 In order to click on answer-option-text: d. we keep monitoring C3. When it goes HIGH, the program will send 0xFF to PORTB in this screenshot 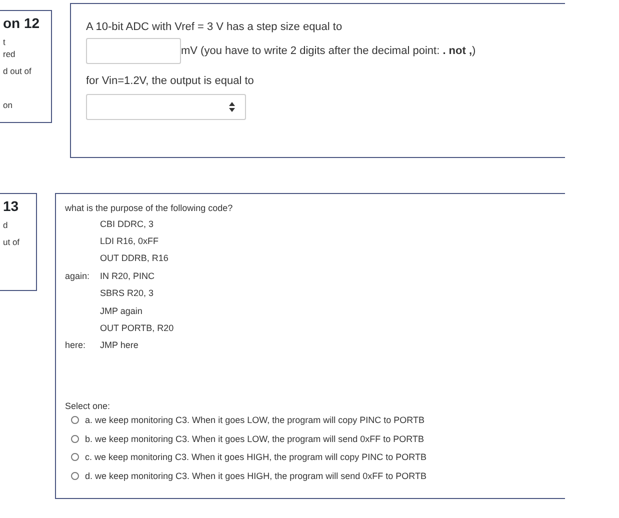, I will do `click(255, 475)`.